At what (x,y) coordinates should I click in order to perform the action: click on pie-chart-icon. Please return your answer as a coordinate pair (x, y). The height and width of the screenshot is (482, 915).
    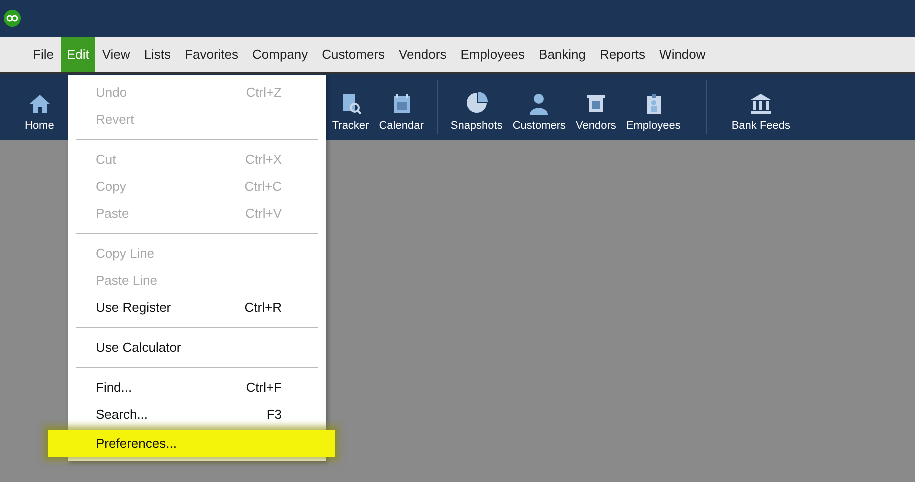
    Looking at the image, I should click on (476, 102).